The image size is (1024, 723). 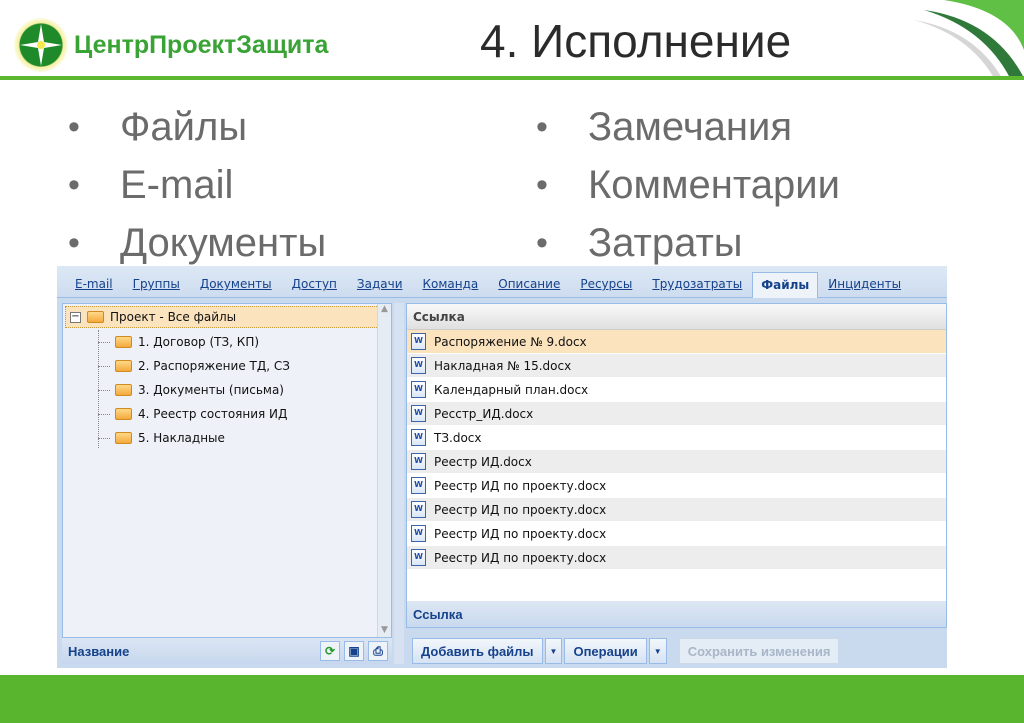 What do you see at coordinates (512, 78) in the screenshot?
I see `divider` at bounding box center [512, 78].